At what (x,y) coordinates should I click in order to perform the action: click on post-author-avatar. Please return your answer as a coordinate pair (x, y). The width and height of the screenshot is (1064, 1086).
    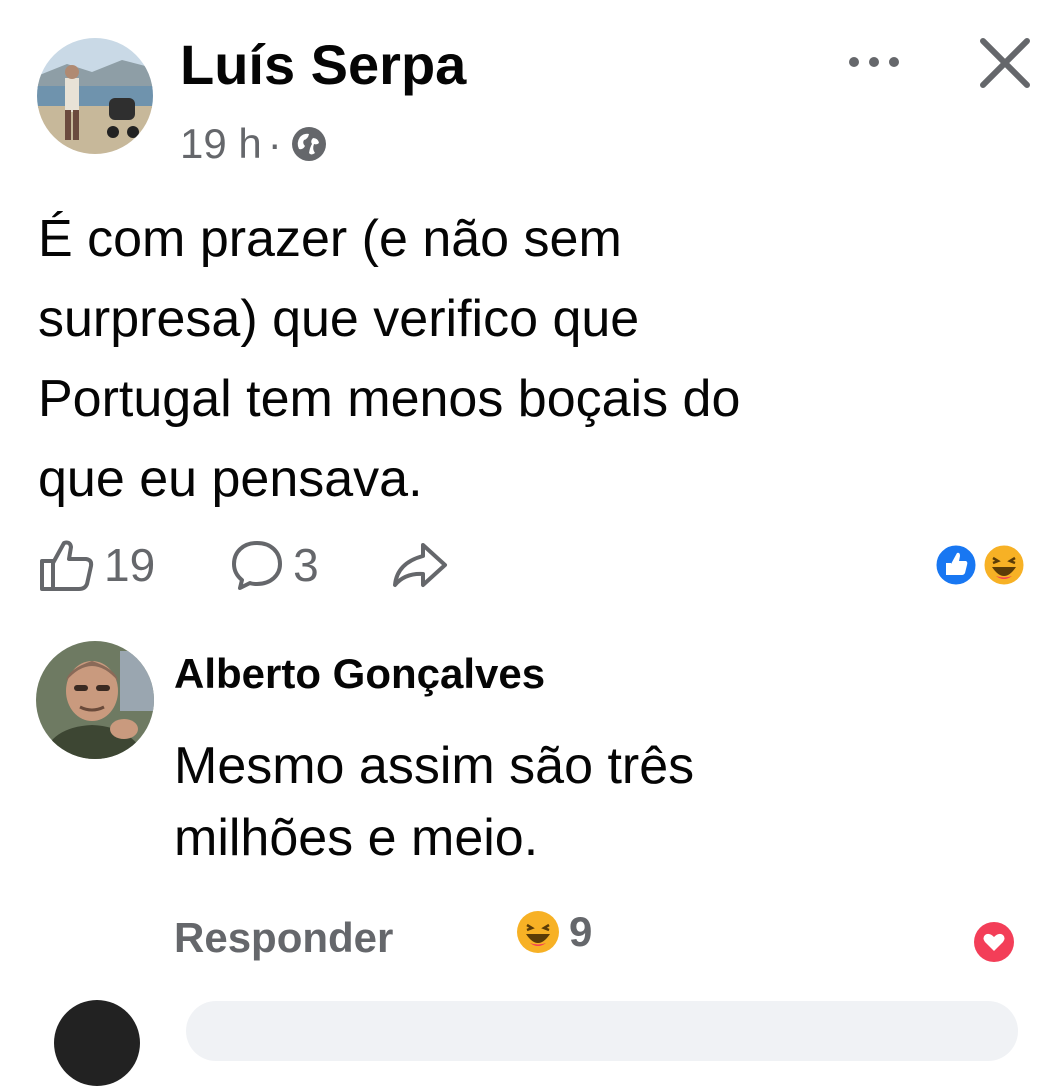
    Looking at the image, I should click on (95, 96).